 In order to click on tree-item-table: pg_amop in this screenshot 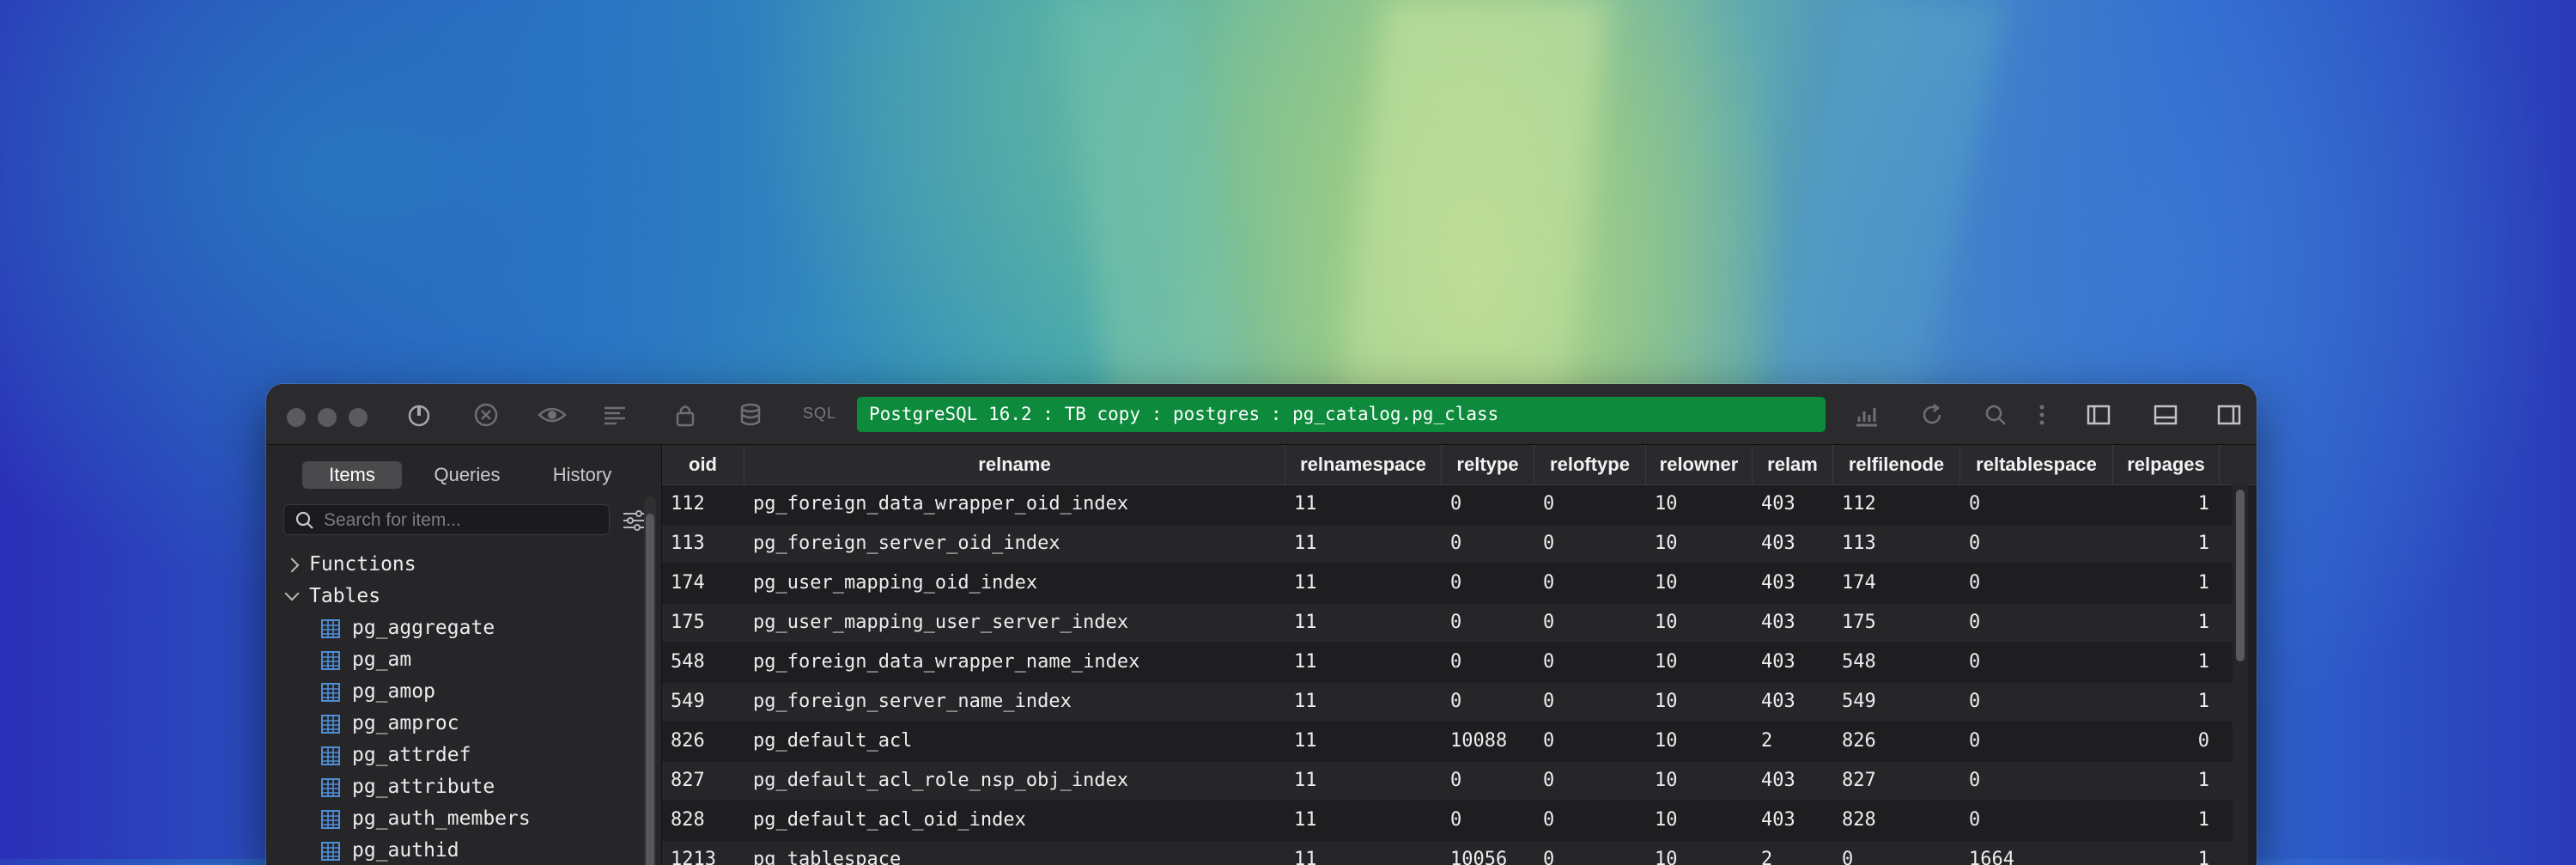, I will do `click(455, 693)`.